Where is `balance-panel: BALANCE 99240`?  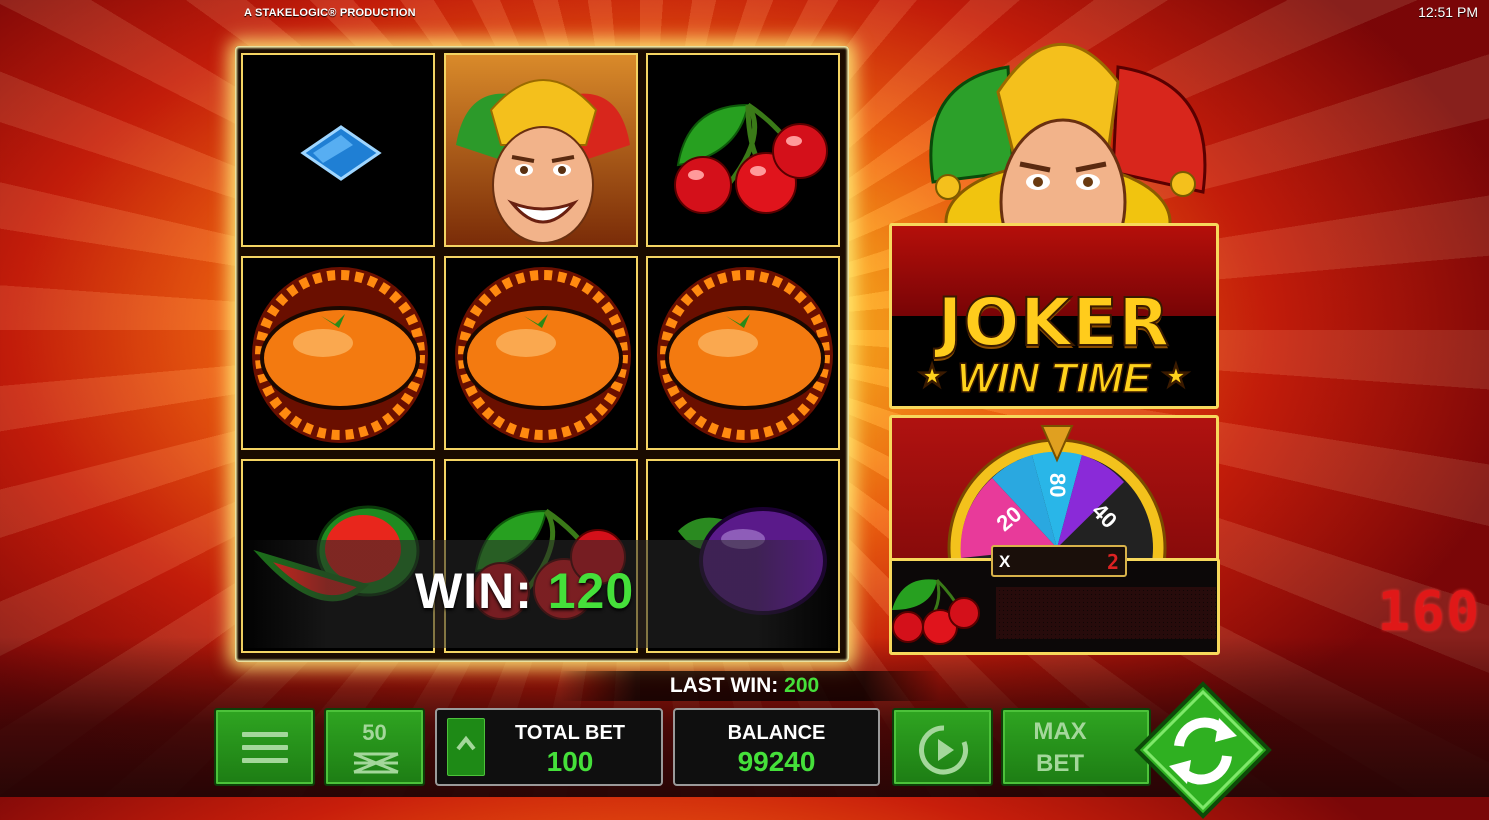 balance-panel: BALANCE 99240 is located at coordinates (776, 747).